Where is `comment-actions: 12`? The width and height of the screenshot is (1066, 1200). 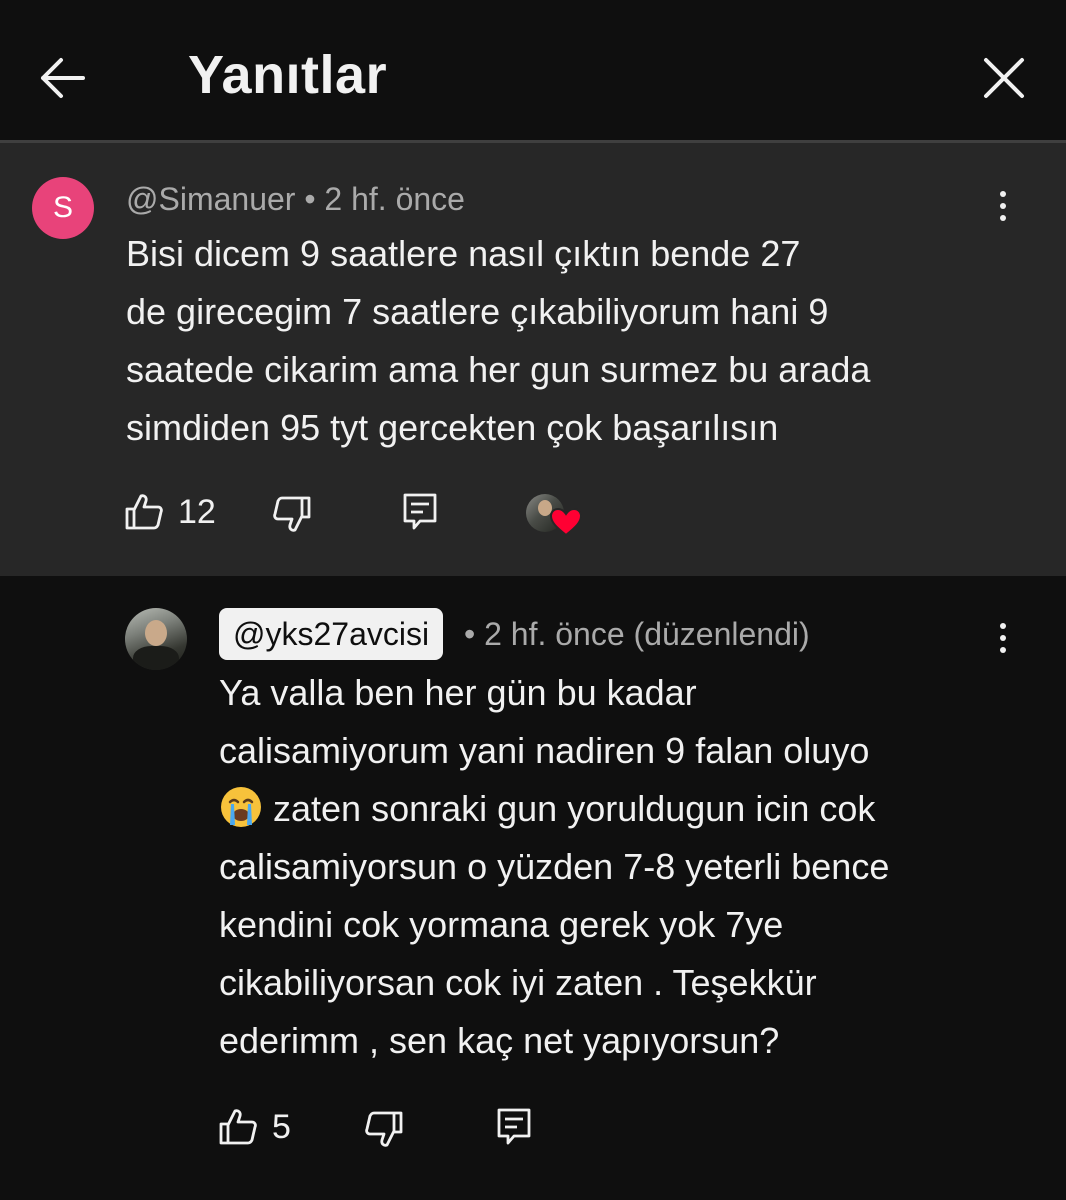
comment-actions: 12 is located at coordinates (374, 516).